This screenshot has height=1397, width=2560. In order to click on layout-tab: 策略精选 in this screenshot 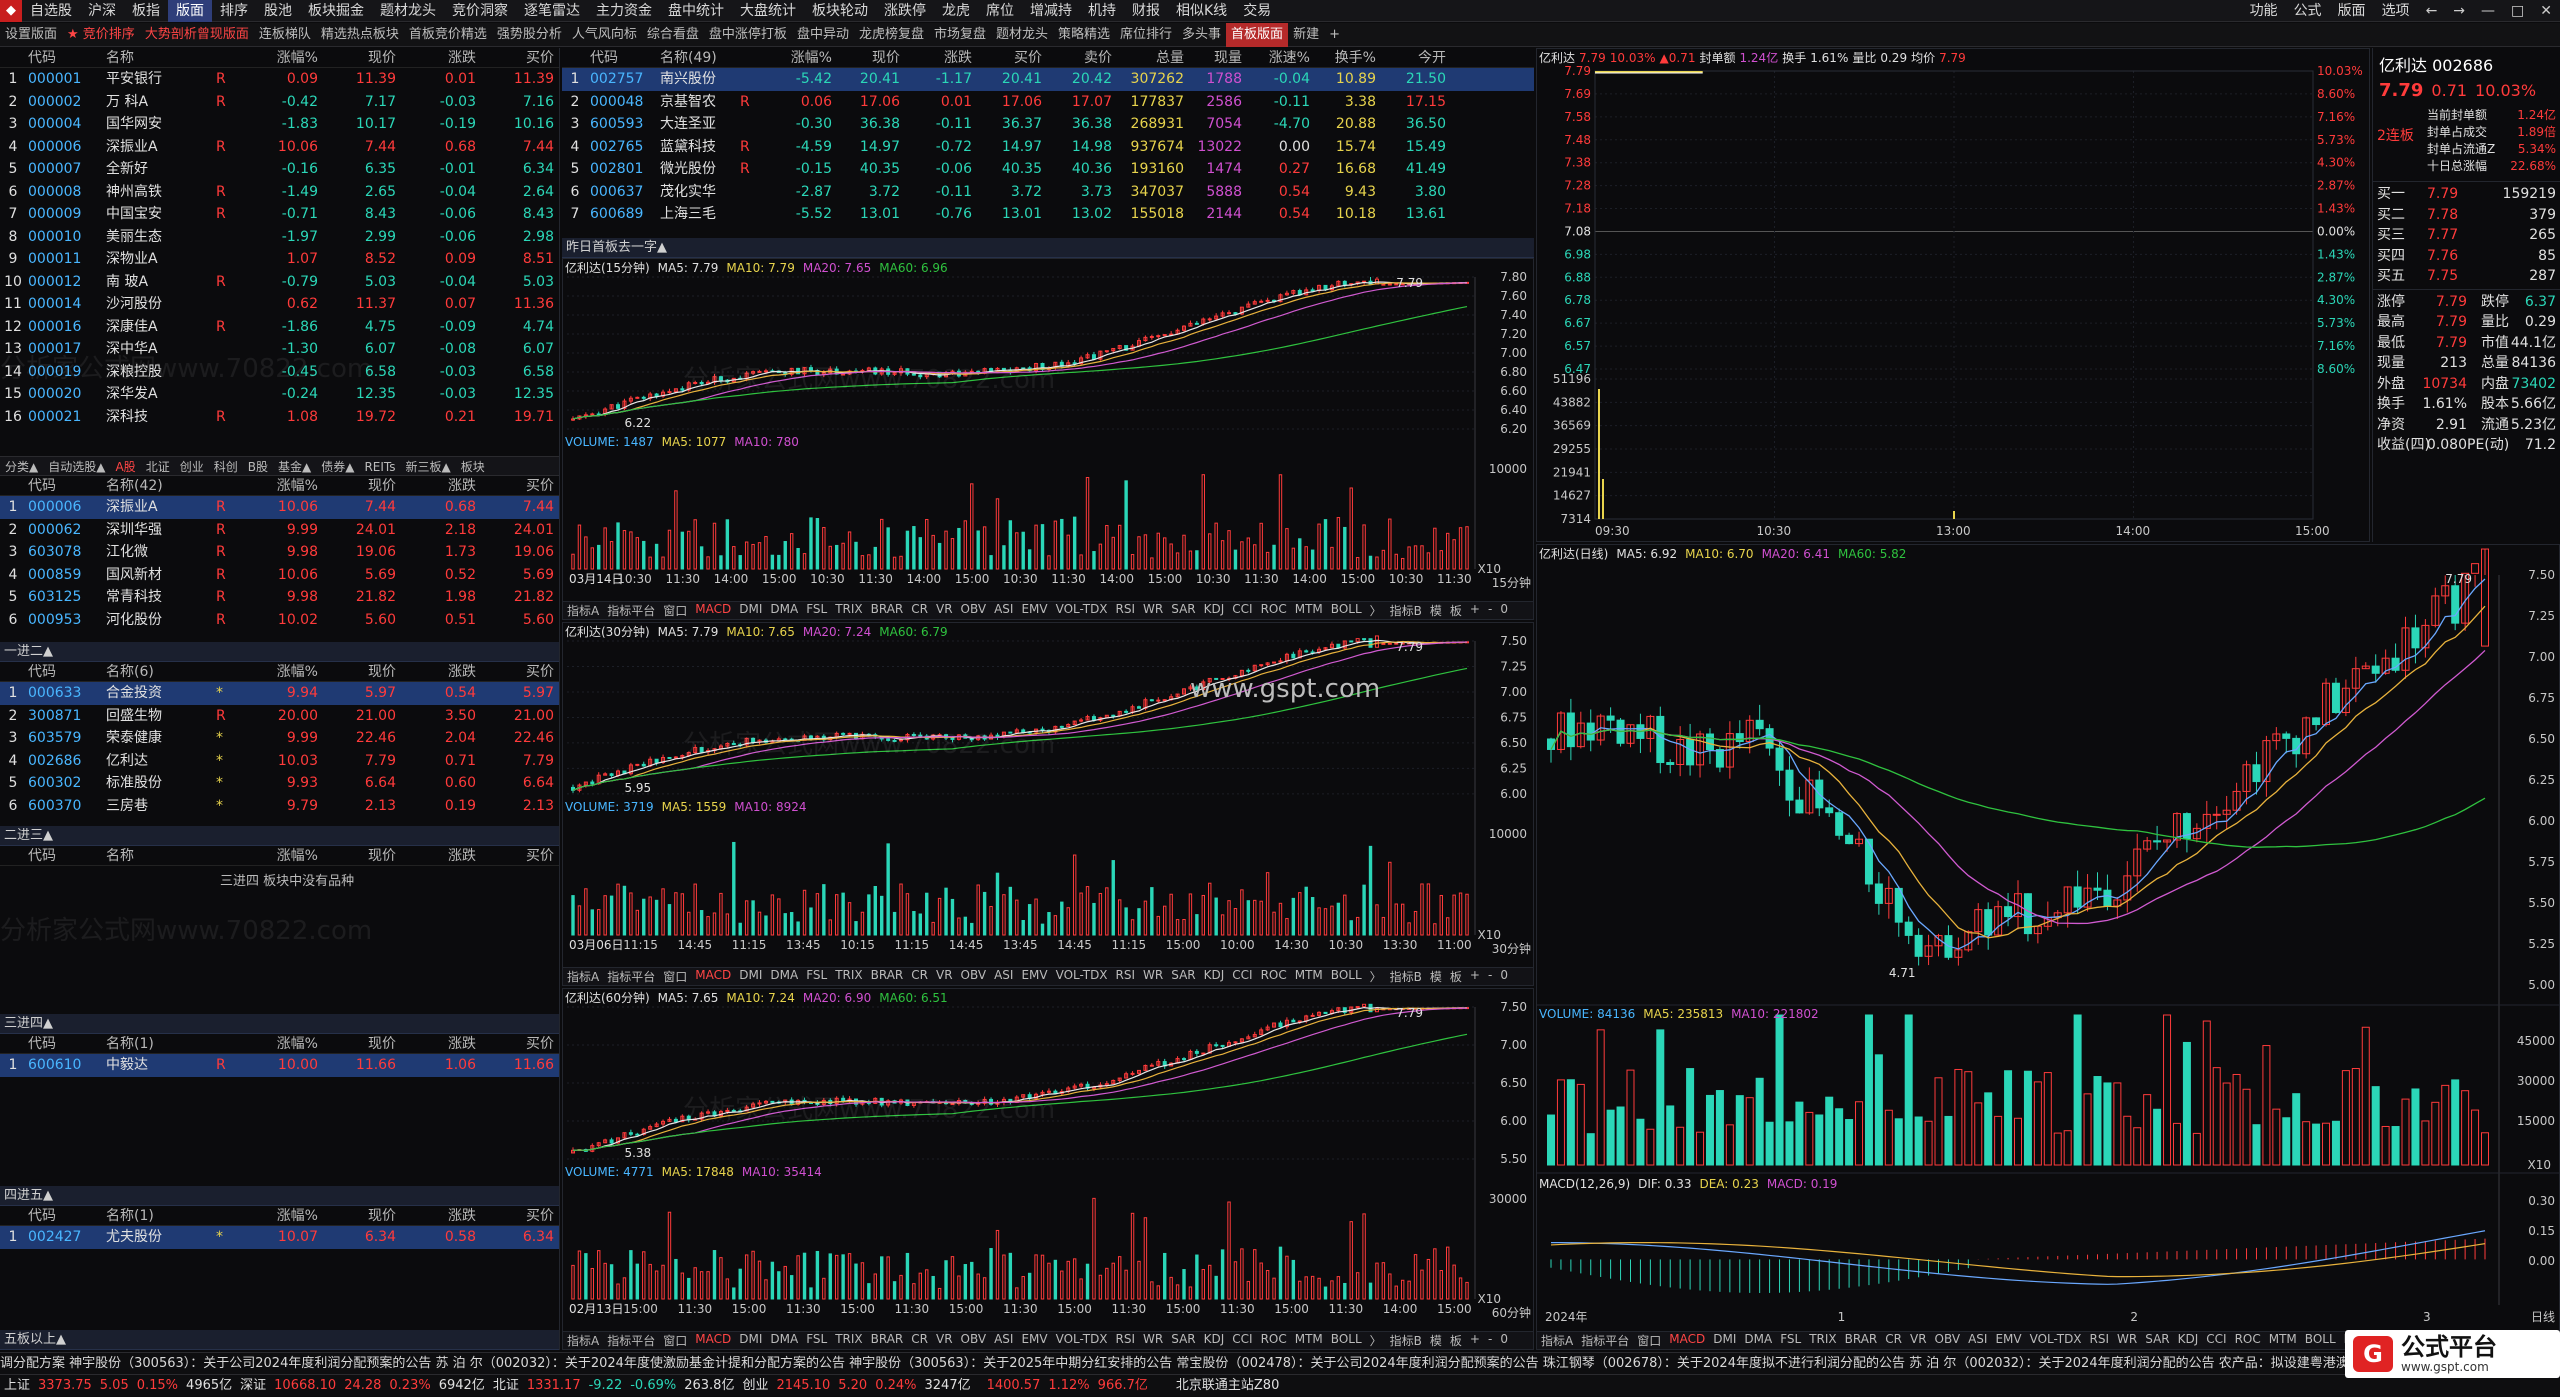, I will do `click(1084, 35)`.